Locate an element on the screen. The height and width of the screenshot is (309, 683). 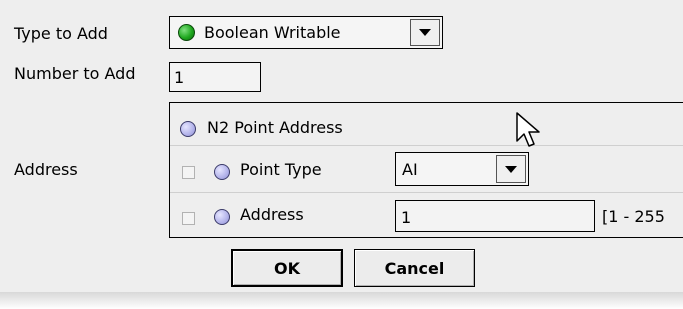
cancel-button: Cancel is located at coordinates (414, 268).